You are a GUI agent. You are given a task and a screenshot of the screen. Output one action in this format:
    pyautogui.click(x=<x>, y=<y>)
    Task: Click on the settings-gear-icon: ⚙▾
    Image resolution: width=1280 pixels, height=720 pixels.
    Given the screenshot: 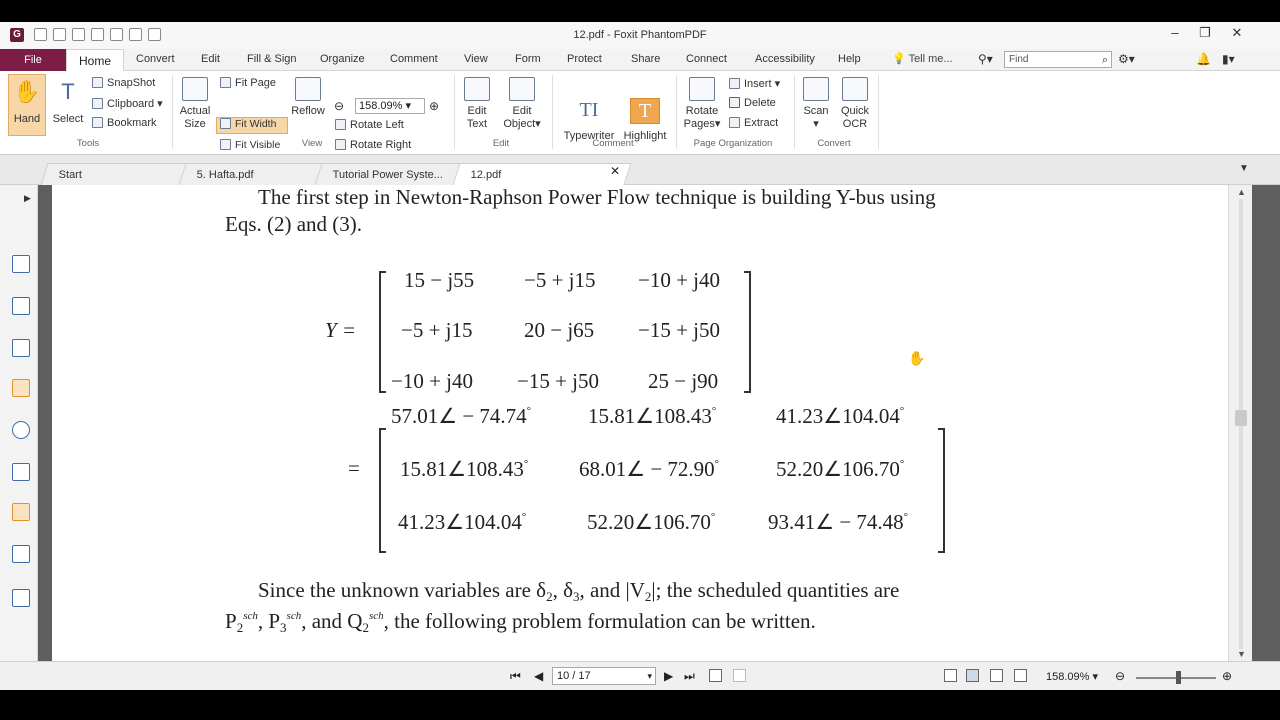 What is the action you would take?
    pyautogui.click(x=1126, y=59)
    